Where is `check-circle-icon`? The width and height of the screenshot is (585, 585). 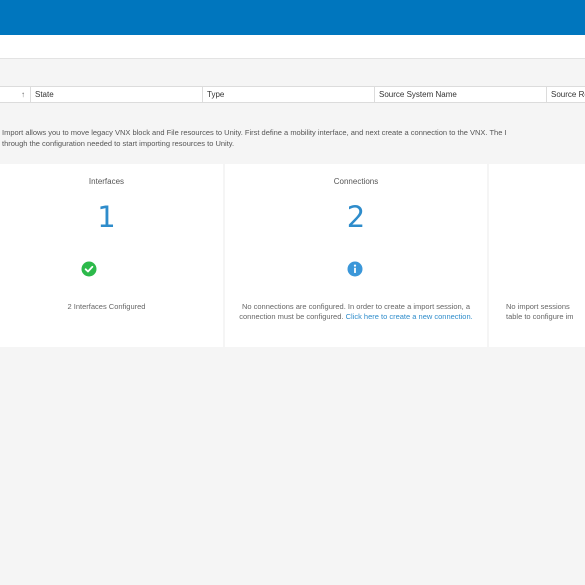
check-circle-icon is located at coordinates (89, 269).